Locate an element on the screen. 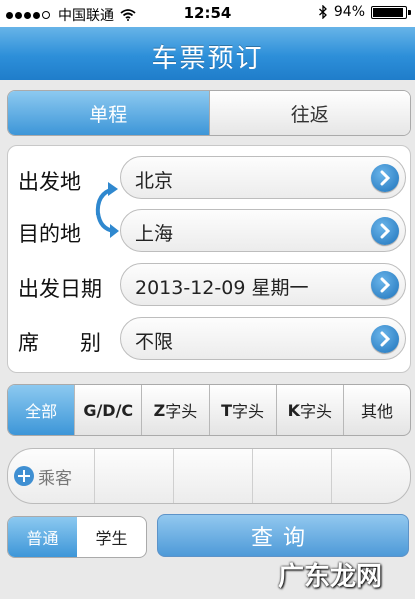 The image size is (415, 599). train-type-other: 其他 is located at coordinates (376, 410).